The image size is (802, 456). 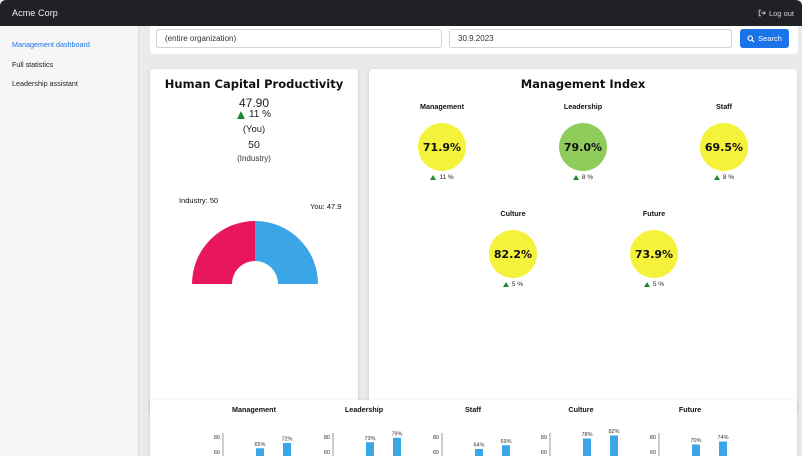 What do you see at coordinates (223, 252) in the screenshot?
I see `gauge-industry-arc` at bounding box center [223, 252].